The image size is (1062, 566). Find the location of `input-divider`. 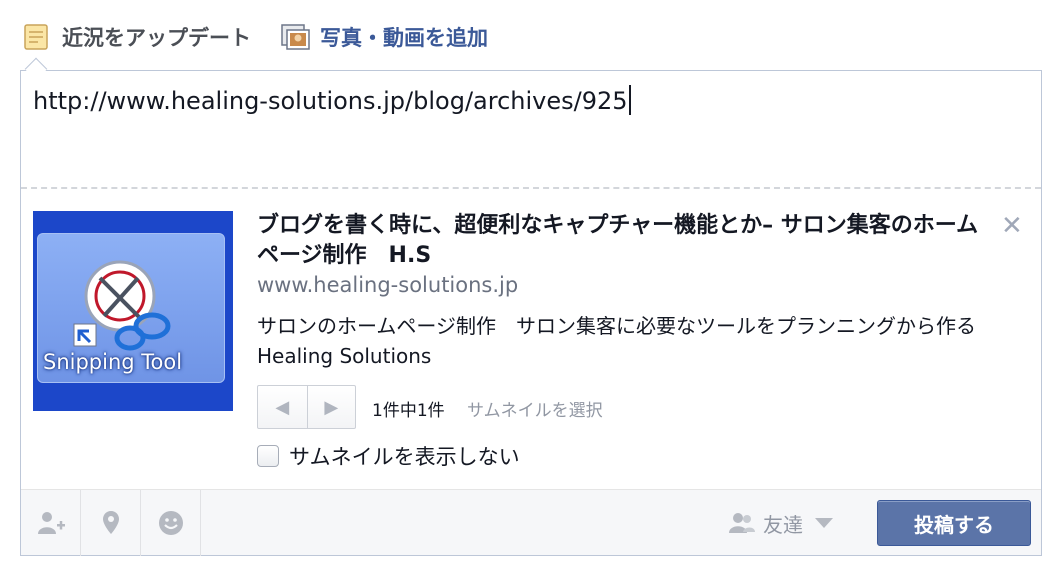

input-divider is located at coordinates (531, 188).